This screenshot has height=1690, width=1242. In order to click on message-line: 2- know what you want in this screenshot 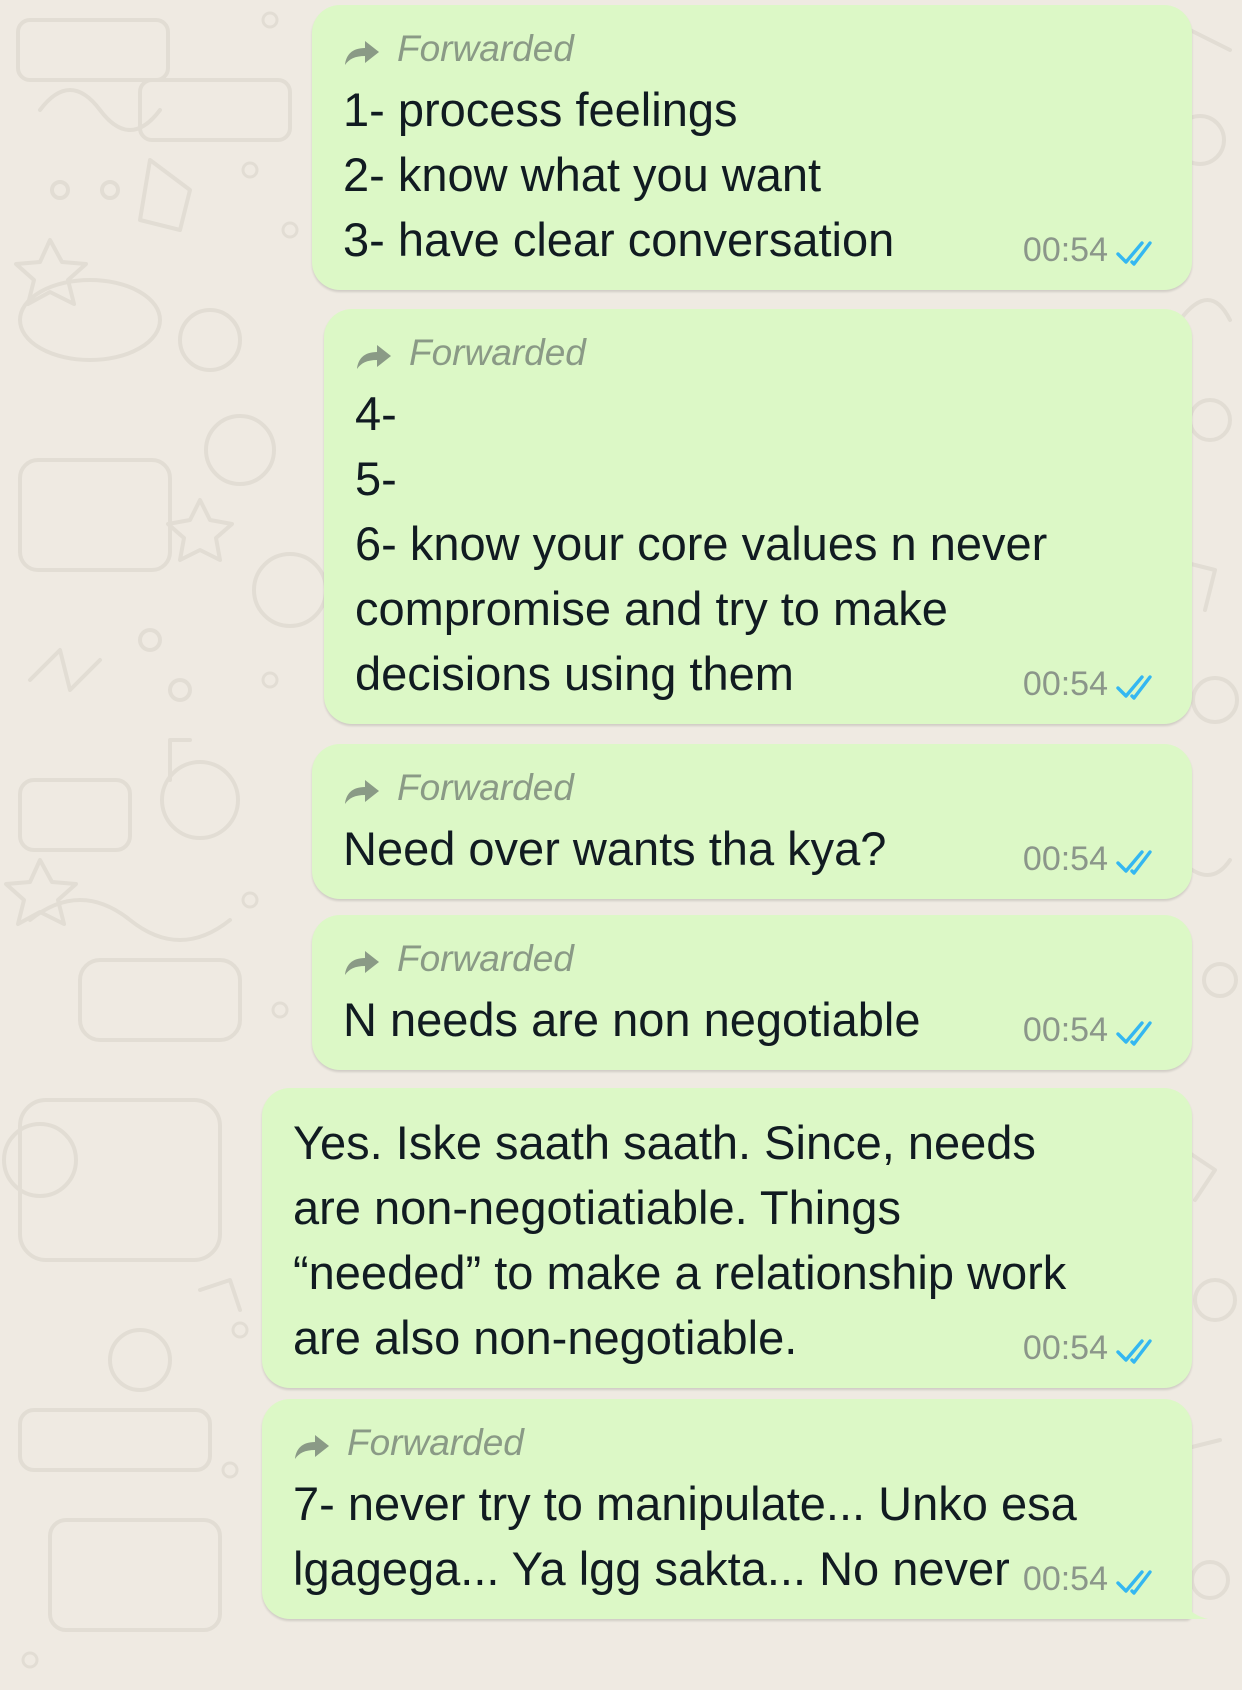, I will do `click(582, 174)`.